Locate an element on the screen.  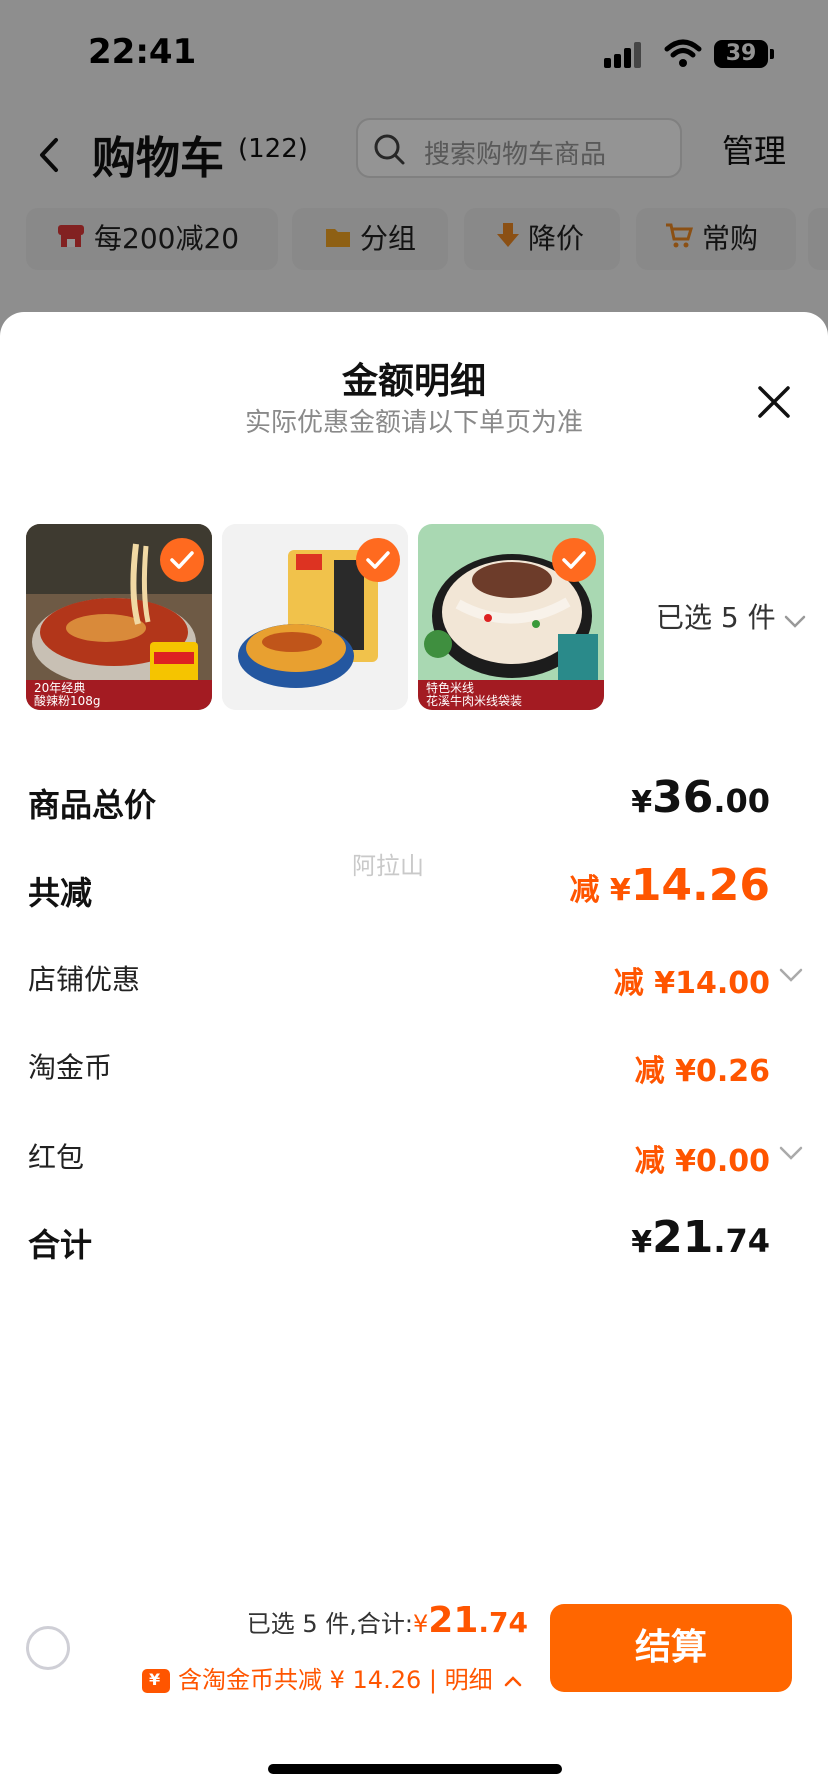
coupon-icon is located at coordinates (156, 1681).